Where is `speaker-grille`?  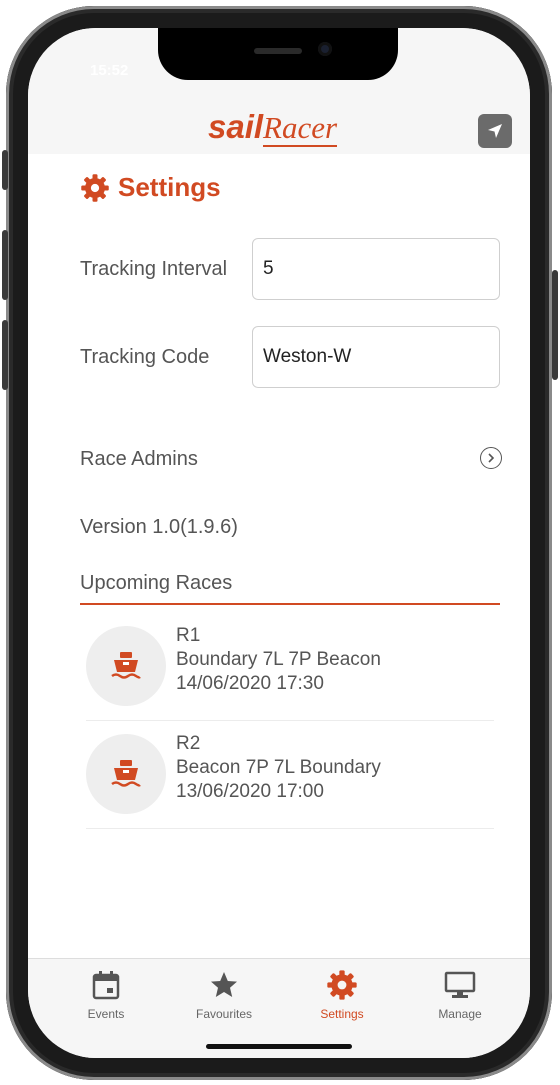
speaker-grille is located at coordinates (278, 51).